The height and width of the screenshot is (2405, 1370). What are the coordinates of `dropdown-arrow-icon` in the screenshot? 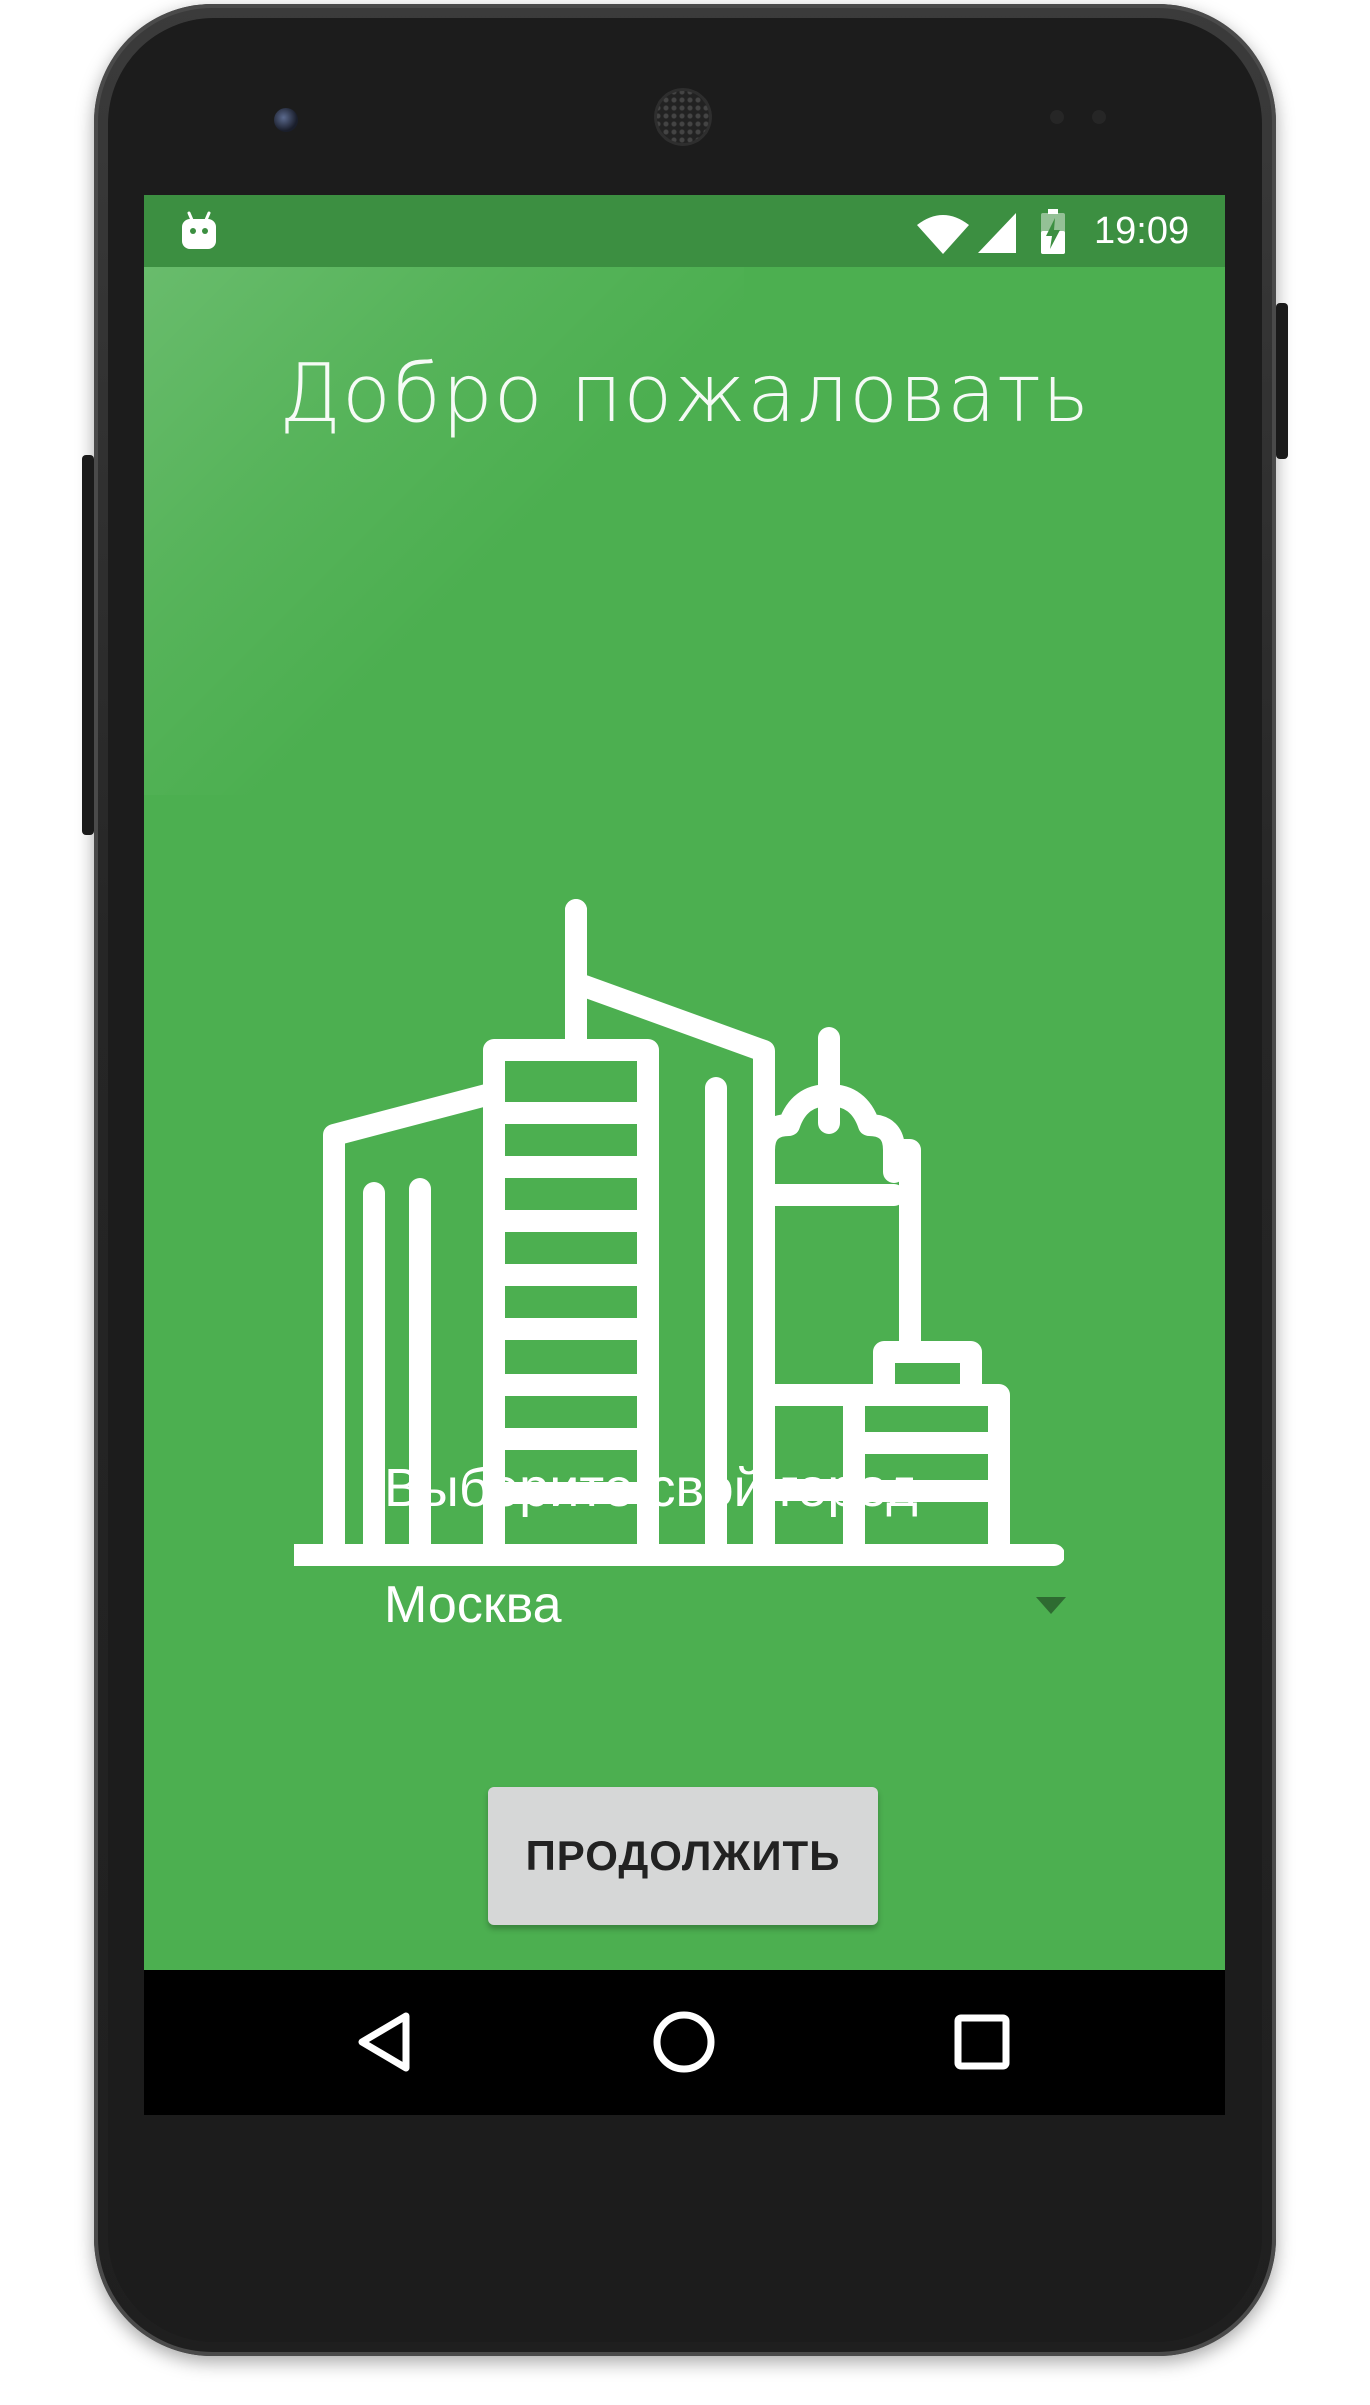 It's located at (1051, 1605).